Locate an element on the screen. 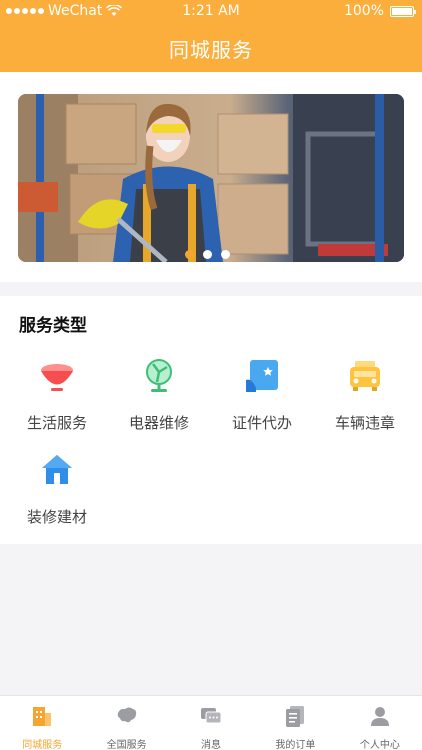 Image resolution: width=422 pixels, height=750 pixels. status-bar: WeChat 1:21 AM 100% is located at coordinates (211, 11).